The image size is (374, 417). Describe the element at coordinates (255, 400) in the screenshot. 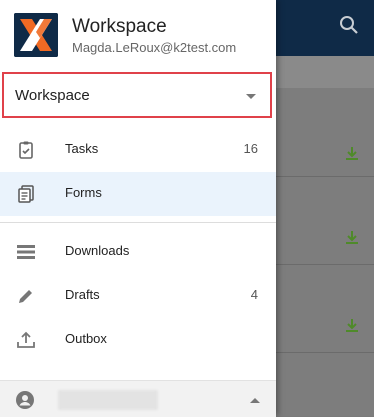

I see `caret-up-icon` at that location.